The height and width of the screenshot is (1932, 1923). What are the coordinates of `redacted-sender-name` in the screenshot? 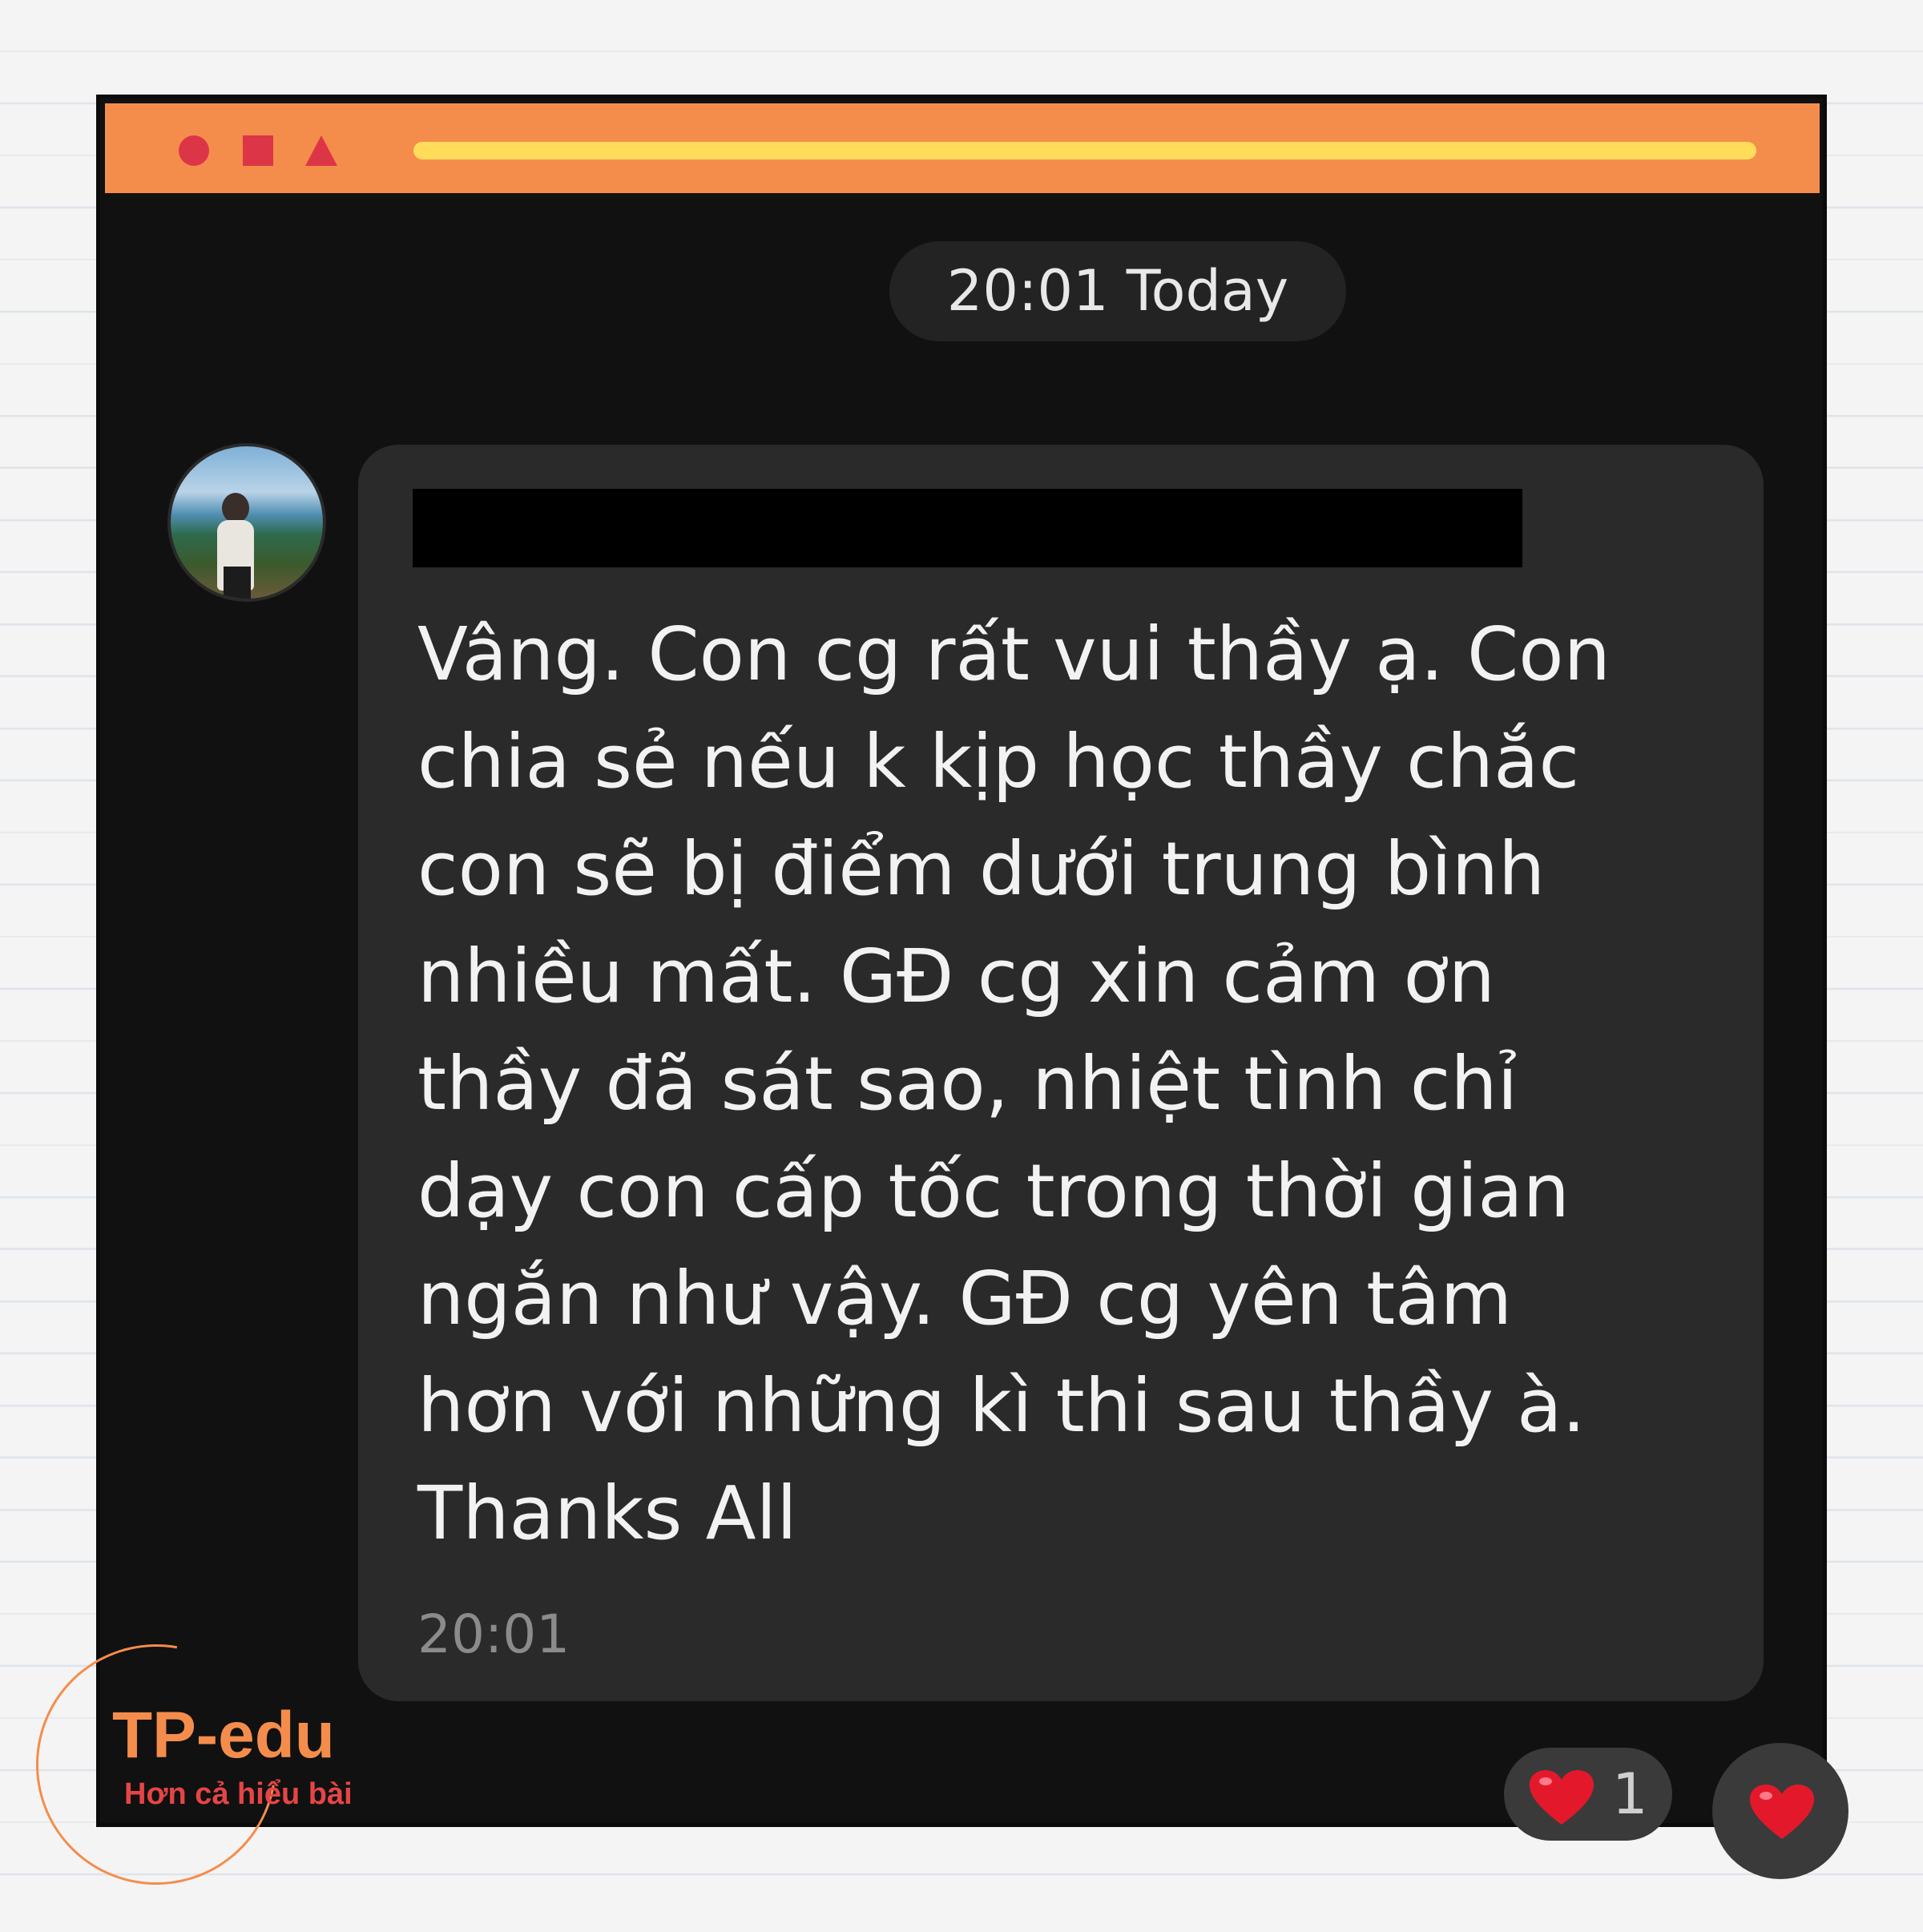 It's located at (967, 528).